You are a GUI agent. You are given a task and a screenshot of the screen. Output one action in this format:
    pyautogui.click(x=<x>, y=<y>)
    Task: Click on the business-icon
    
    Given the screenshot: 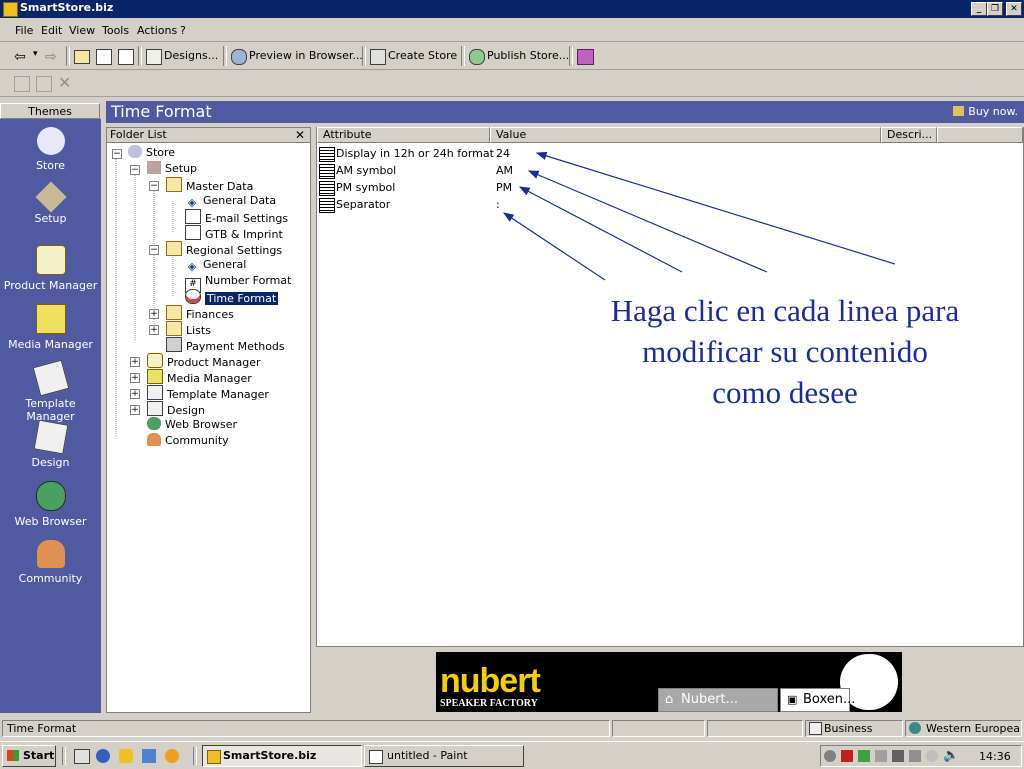 What is the action you would take?
    pyautogui.click(x=815, y=728)
    